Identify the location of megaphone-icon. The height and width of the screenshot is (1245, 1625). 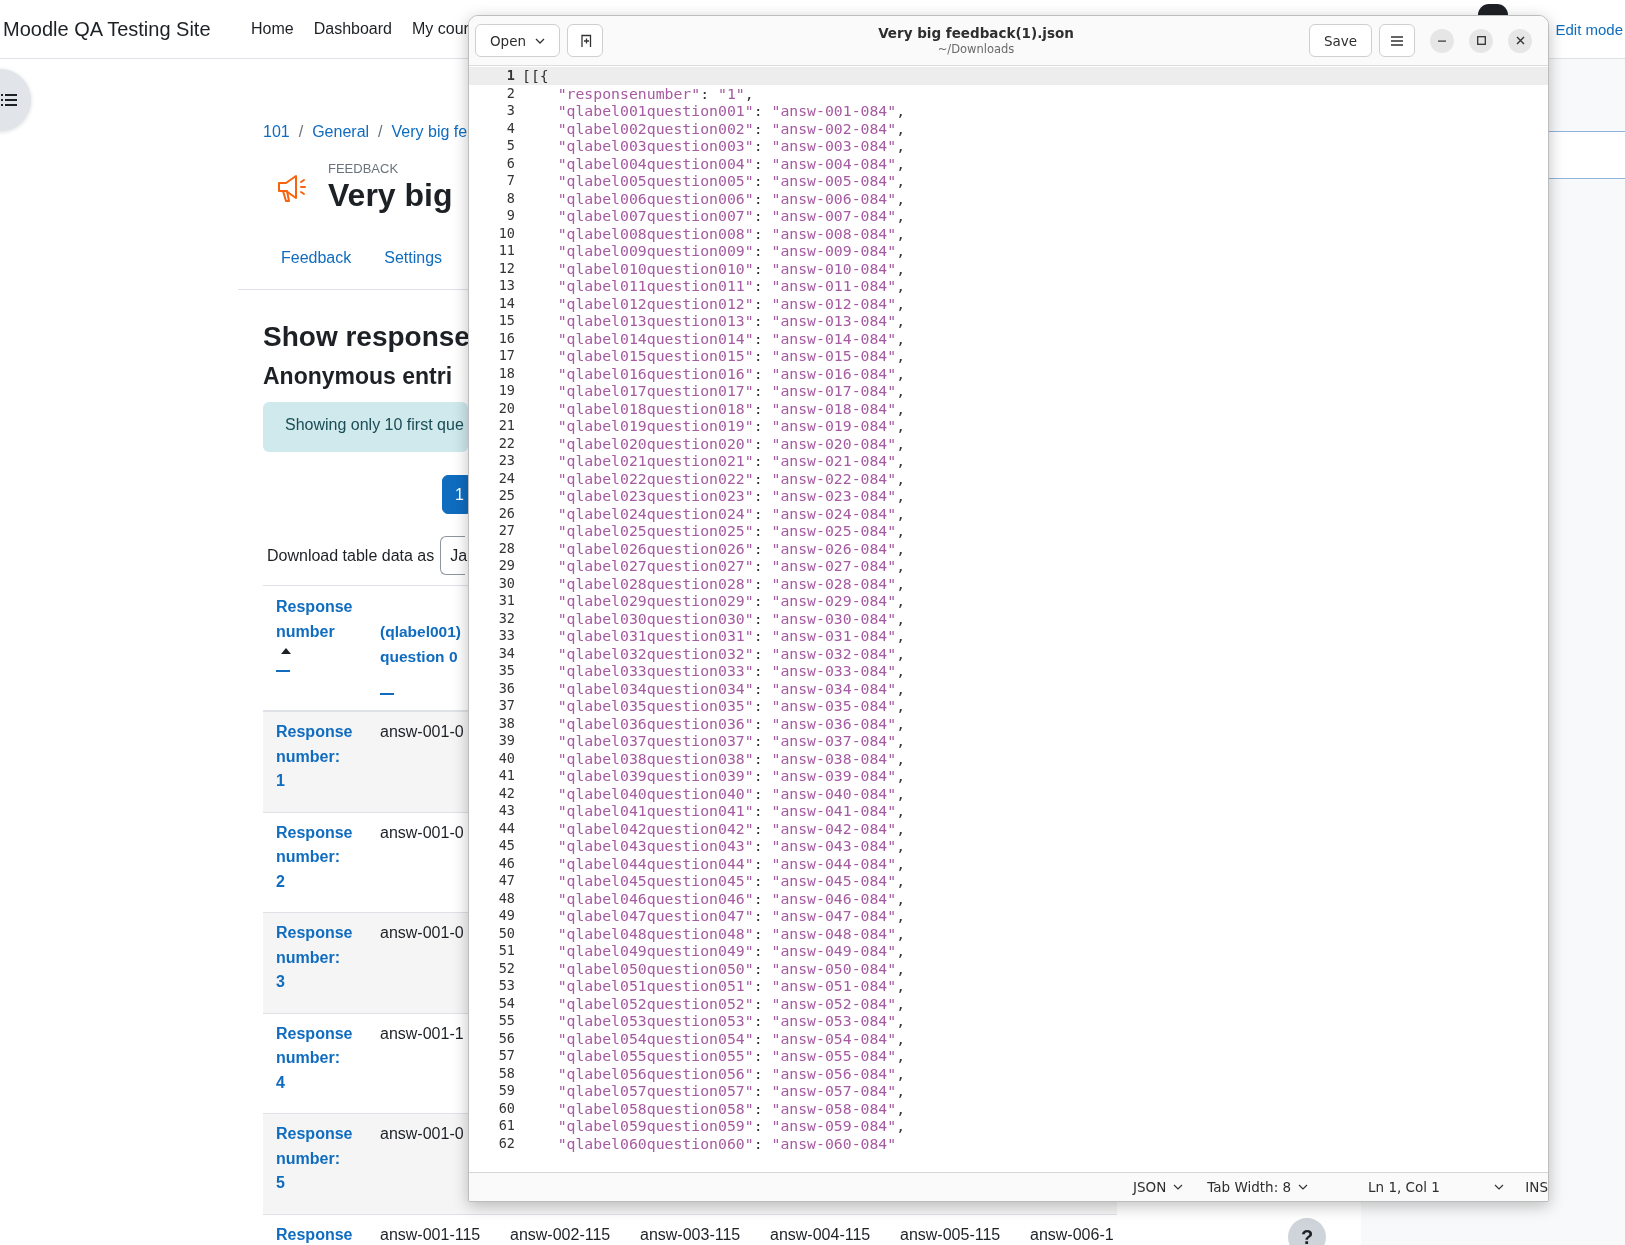
(292, 187).